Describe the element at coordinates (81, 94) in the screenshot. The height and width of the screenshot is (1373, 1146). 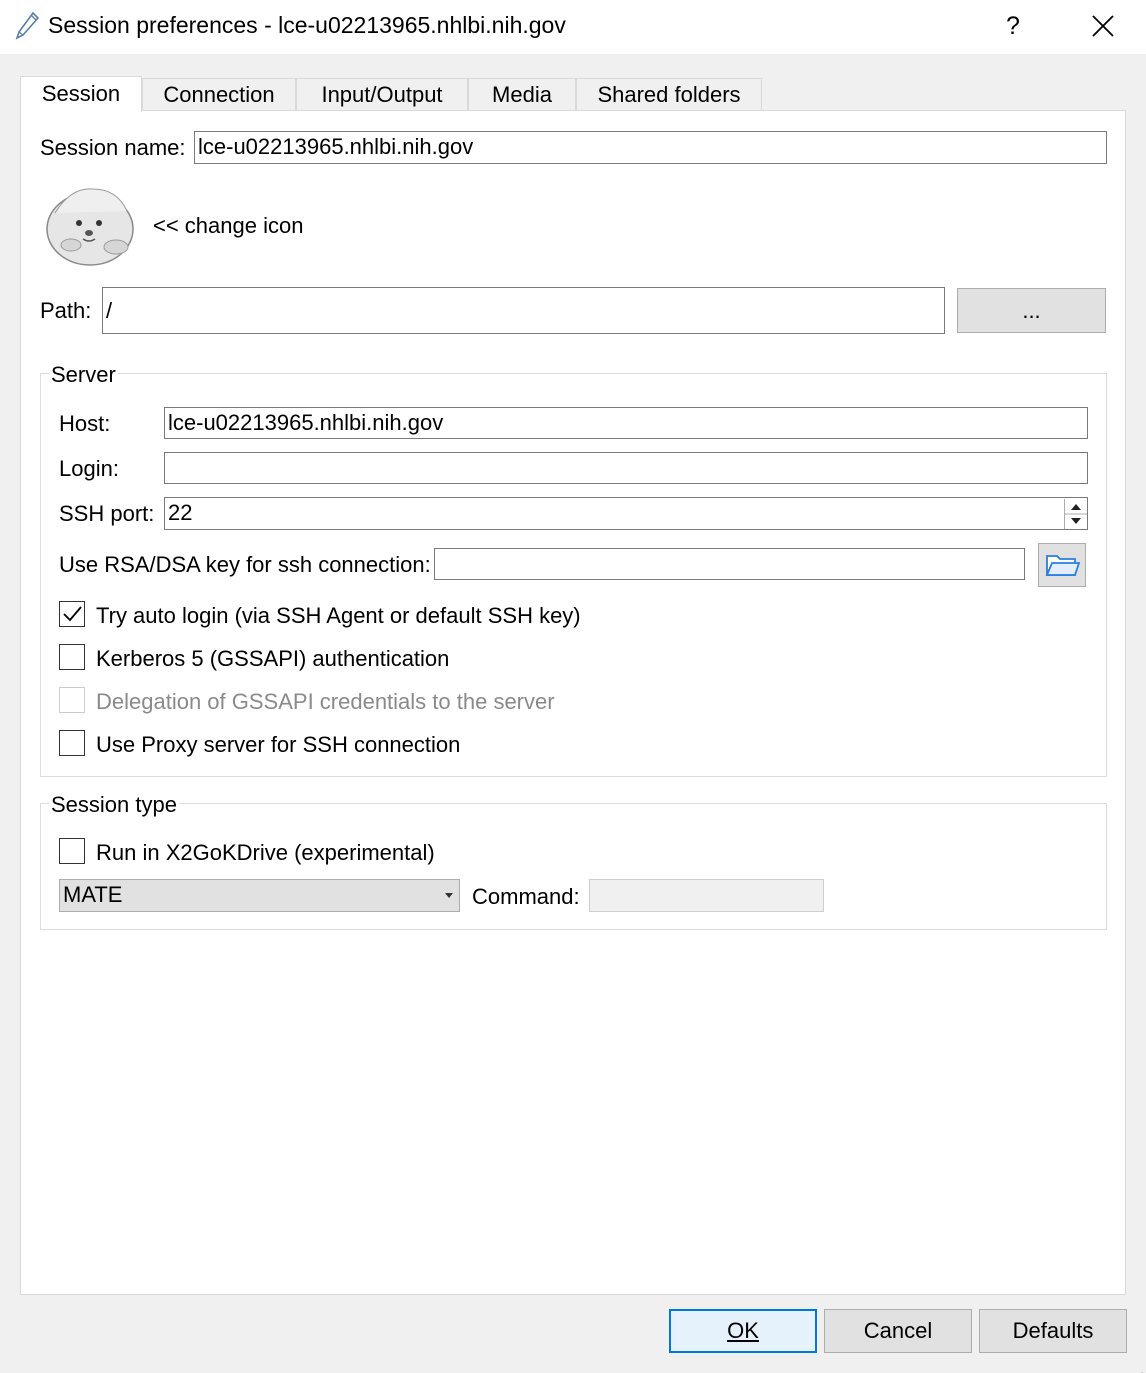
I see `tab-session: Session` at that location.